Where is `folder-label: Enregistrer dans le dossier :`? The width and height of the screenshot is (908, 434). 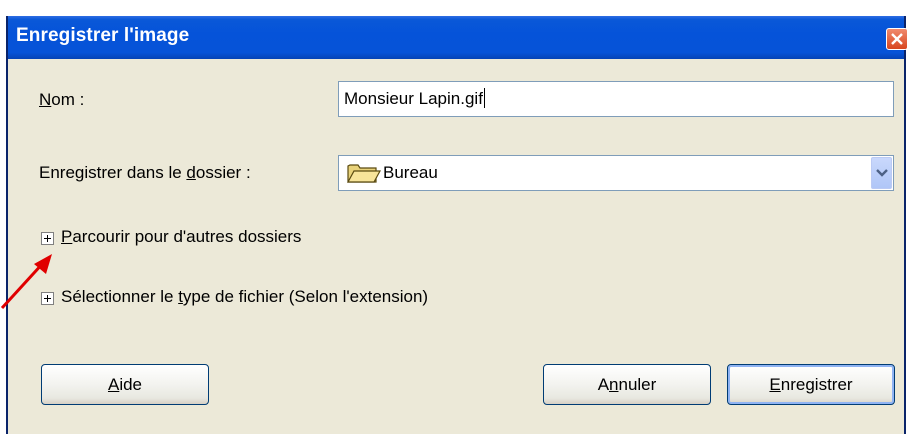
folder-label: Enregistrer dans le dossier : is located at coordinates (145, 173).